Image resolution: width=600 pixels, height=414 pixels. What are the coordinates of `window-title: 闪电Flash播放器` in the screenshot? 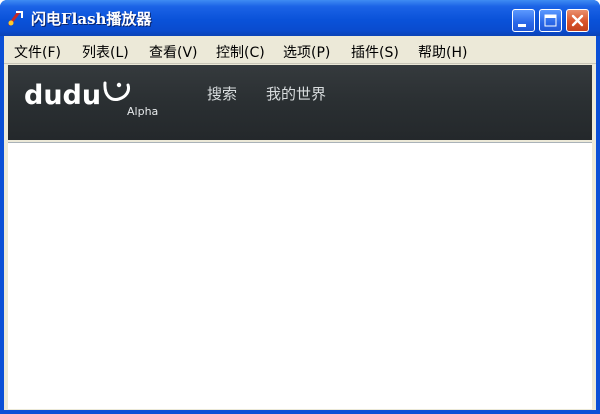 It's located at (91, 19).